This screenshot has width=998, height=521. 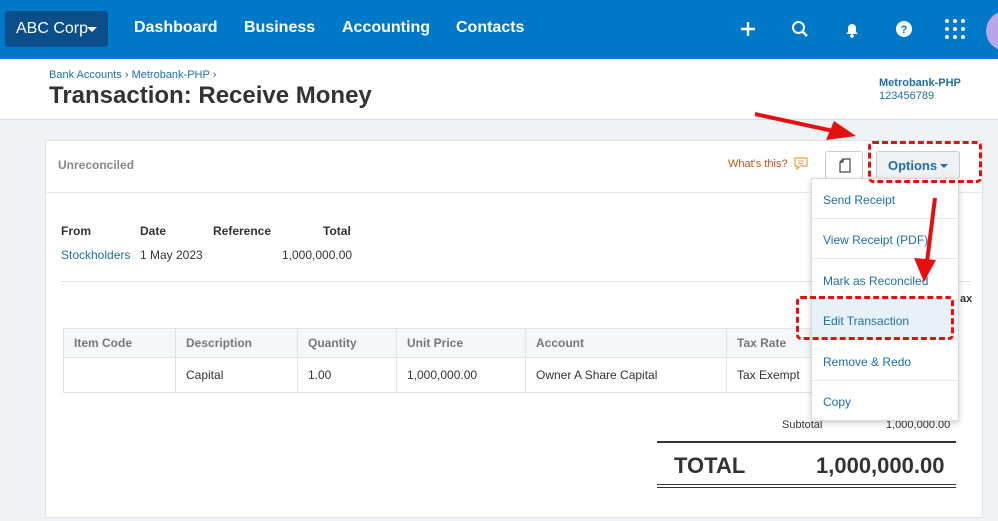 I want to click on nav-accounting: Accounting, so click(x=386, y=28).